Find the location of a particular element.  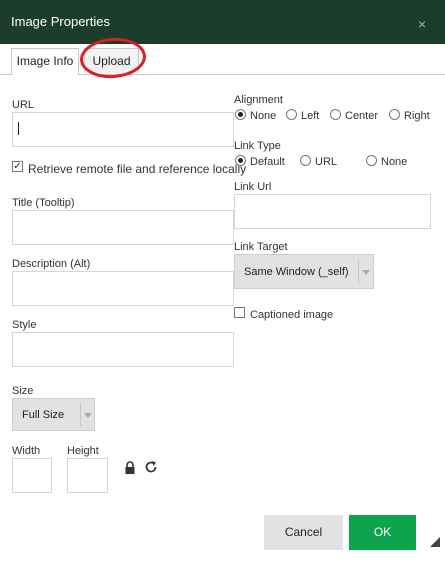

url-input is located at coordinates (123, 129).